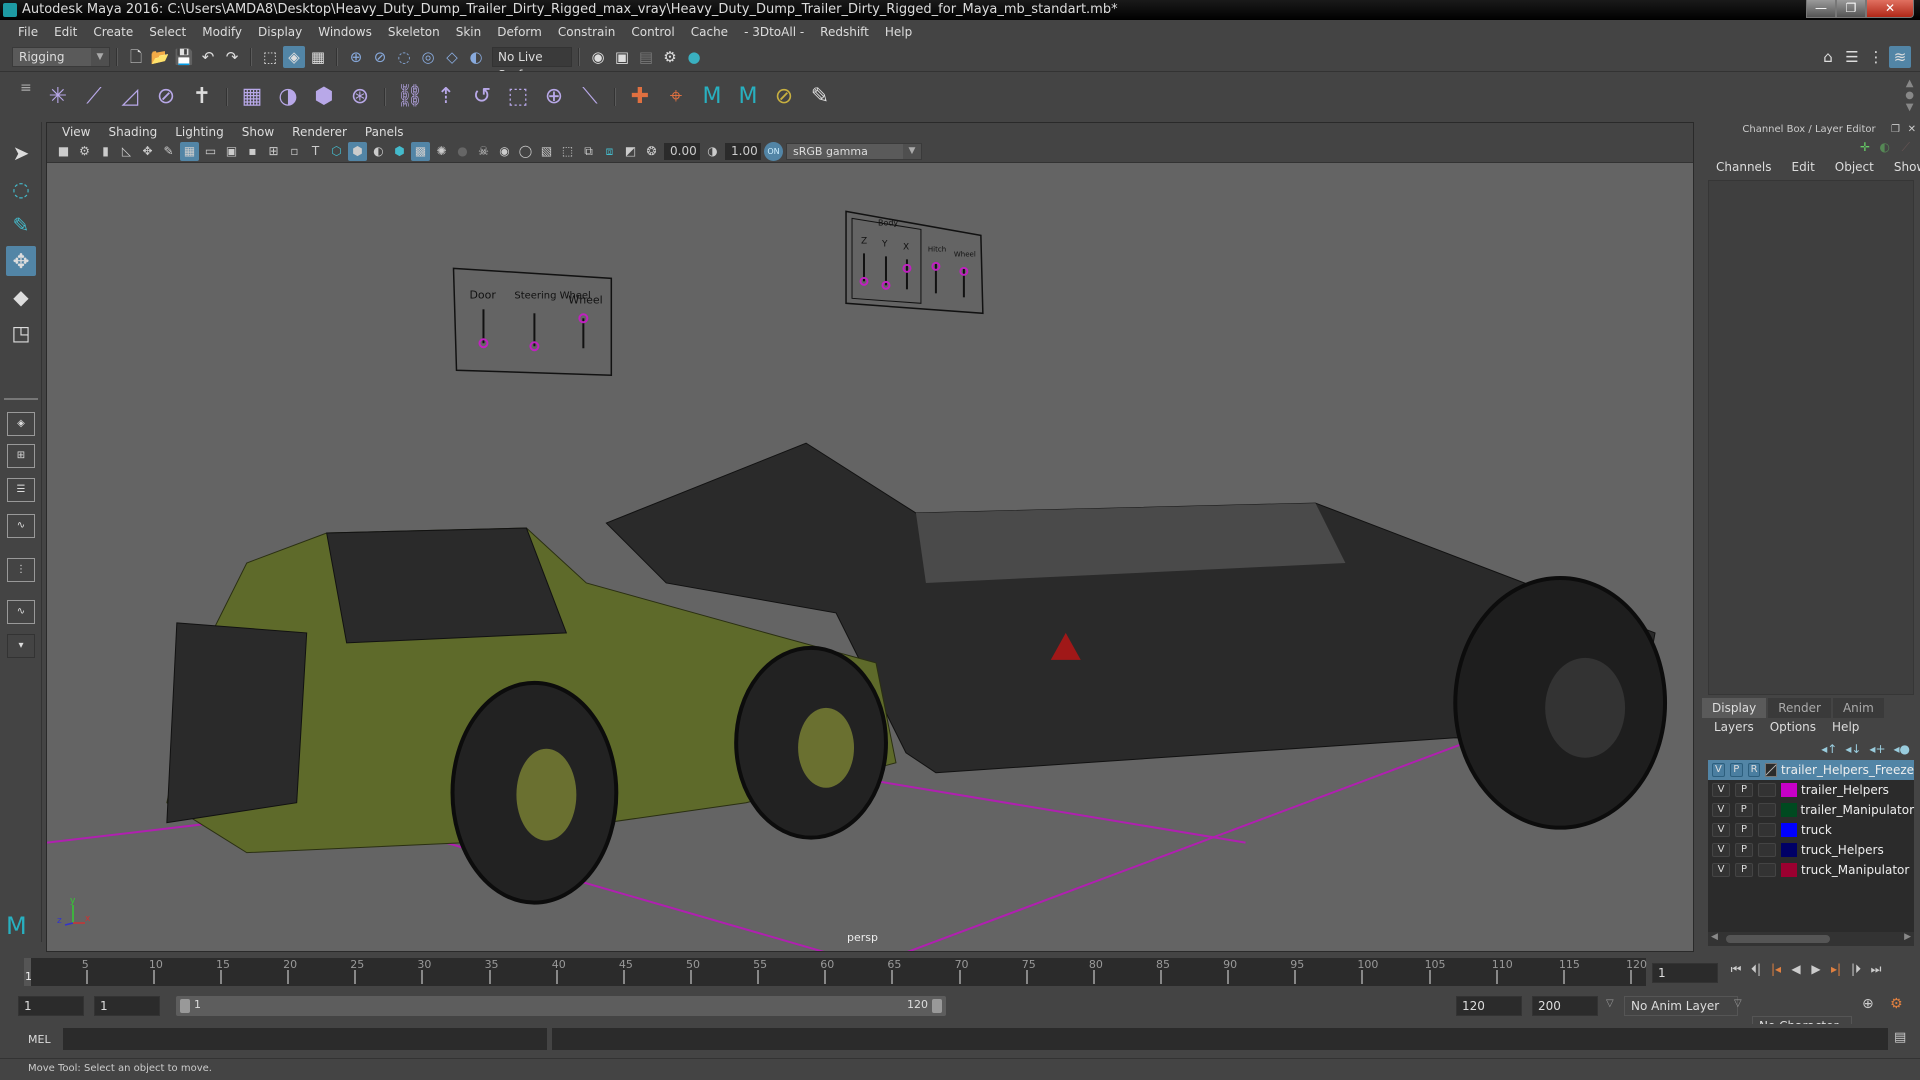  Describe the element at coordinates (1610, 1003) in the screenshot. I see `chevron-down-icon: ▽` at that location.